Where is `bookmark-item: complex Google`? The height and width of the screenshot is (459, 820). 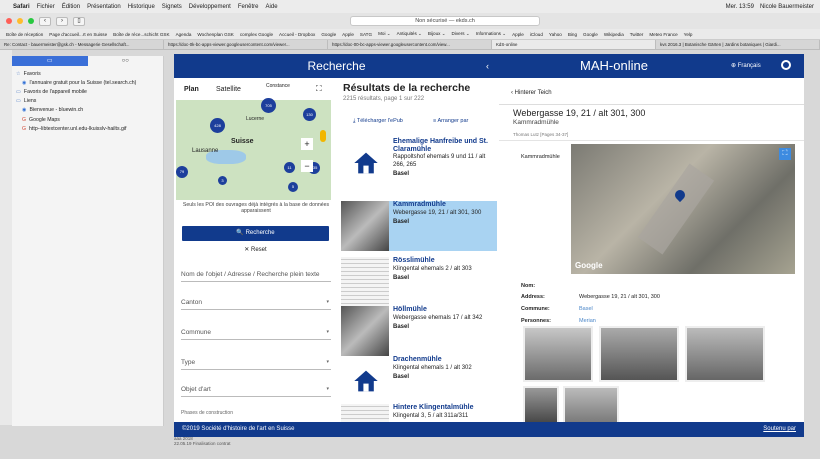
bookmark-item: complex Google is located at coordinates (256, 34).